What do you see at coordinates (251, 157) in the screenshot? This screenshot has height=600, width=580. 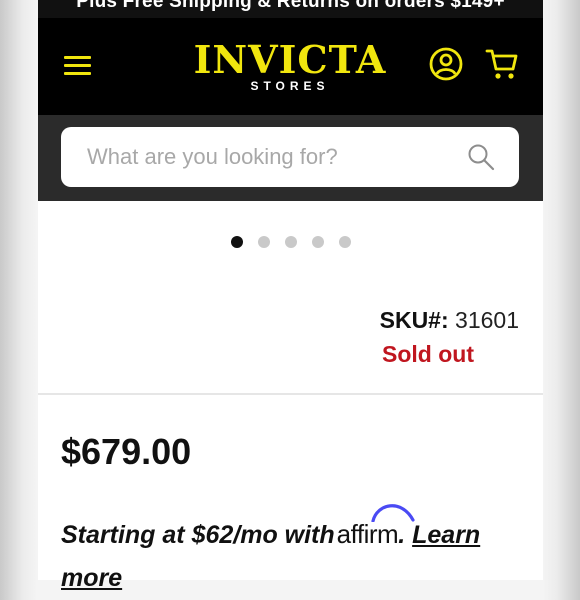 I see `search-input` at bounding box center [251, 157].